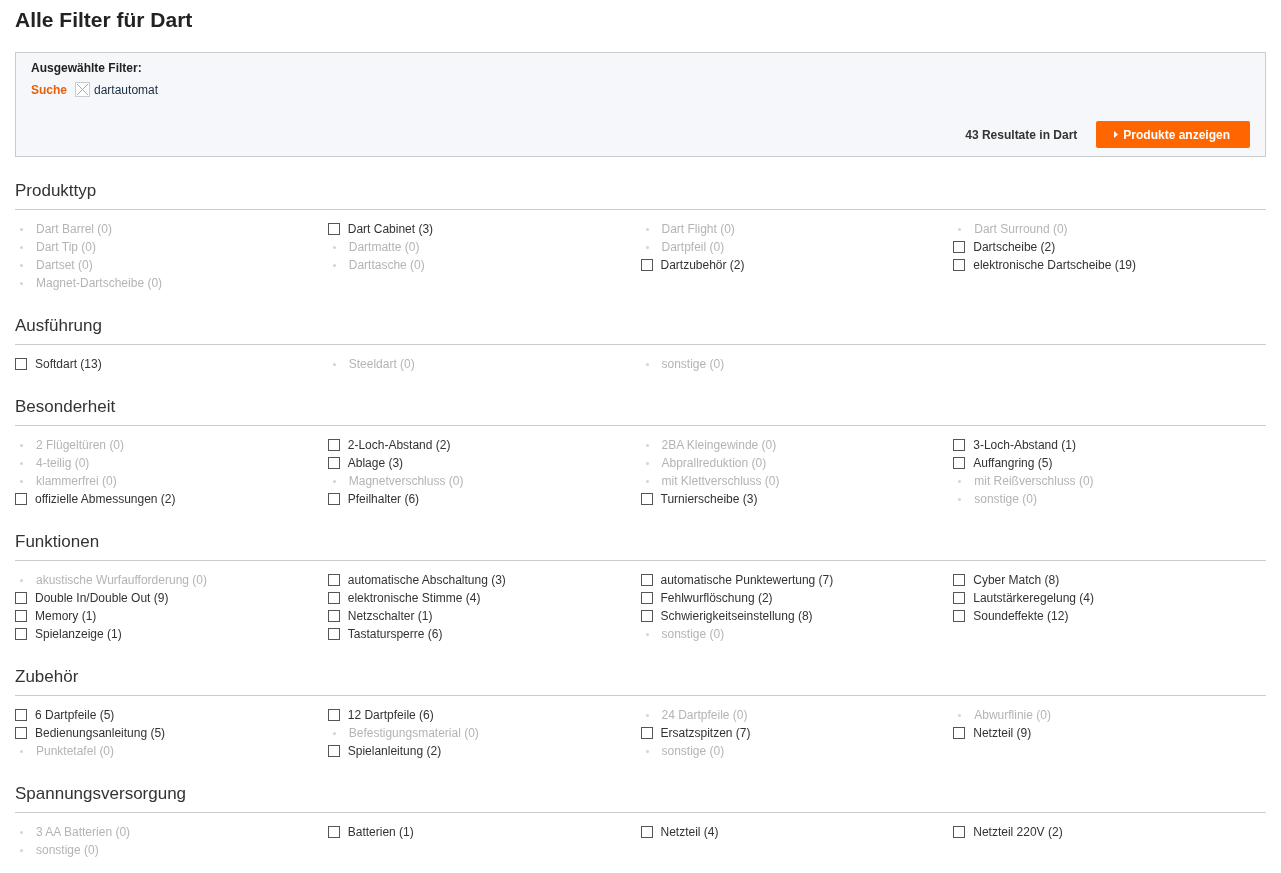 The width and height of the screenshot is (1281, 873). Describe the element at coordinates (99, 283) in the screenshot. I see `filter-option-label: Magnet-Dartscheibe (0)` at that location.